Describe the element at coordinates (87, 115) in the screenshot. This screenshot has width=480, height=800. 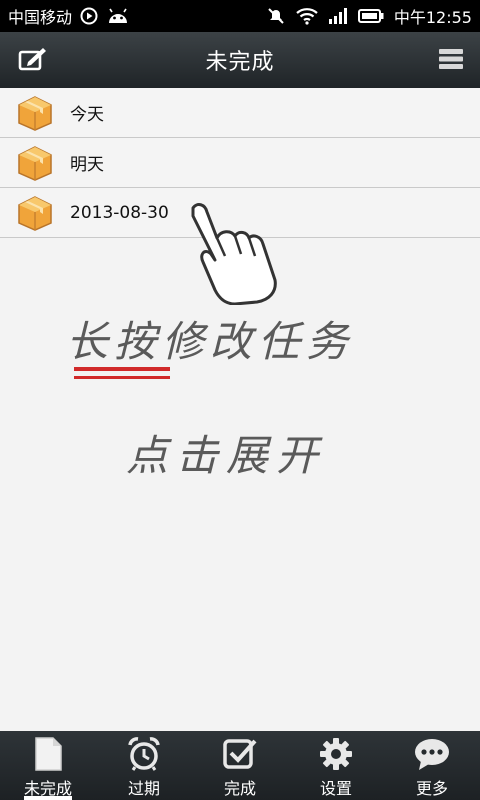
I see `list-item-label: 今天` at that location.